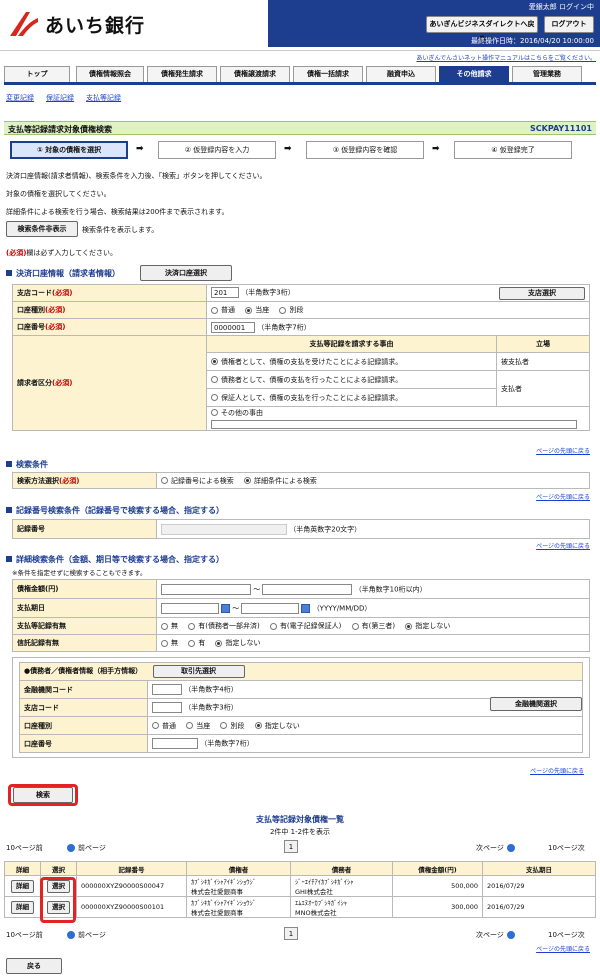 The height and width of the screenshot is (980, 600). I want to click on radio-label: 別段, so click(237, 725).